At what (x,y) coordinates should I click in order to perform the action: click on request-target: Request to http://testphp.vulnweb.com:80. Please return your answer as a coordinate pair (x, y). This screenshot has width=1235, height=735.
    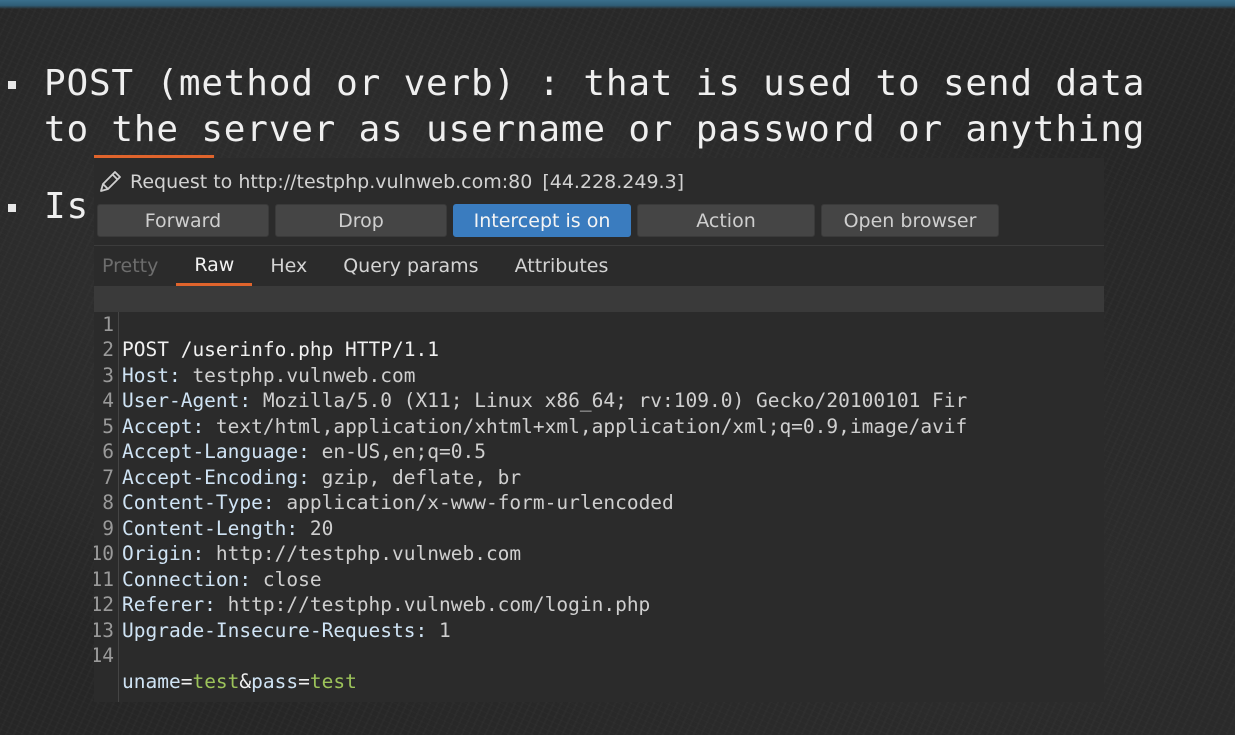
    Looking at the image, I should click on (331, 182).